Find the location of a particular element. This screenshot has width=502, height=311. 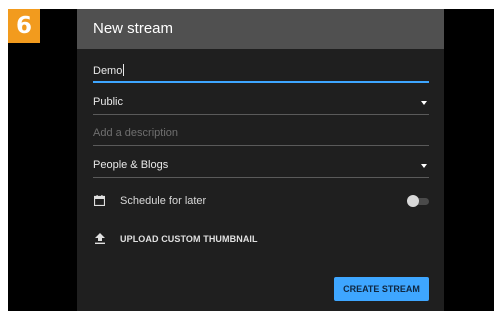

visibility-select: Public is located at coordinates (261, 104).